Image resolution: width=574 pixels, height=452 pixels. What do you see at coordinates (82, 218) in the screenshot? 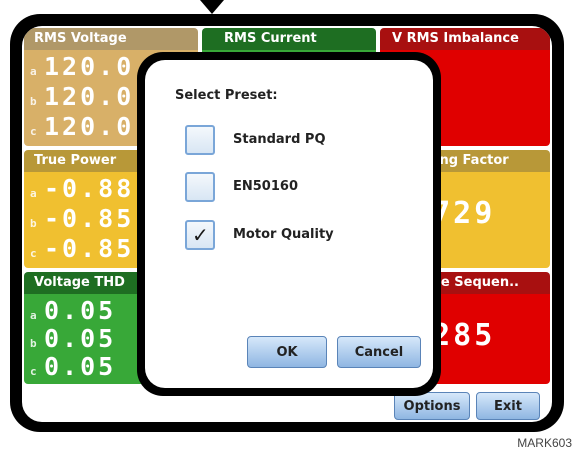
I see `value-row: b -0.85` at bounding box center [82, 218].